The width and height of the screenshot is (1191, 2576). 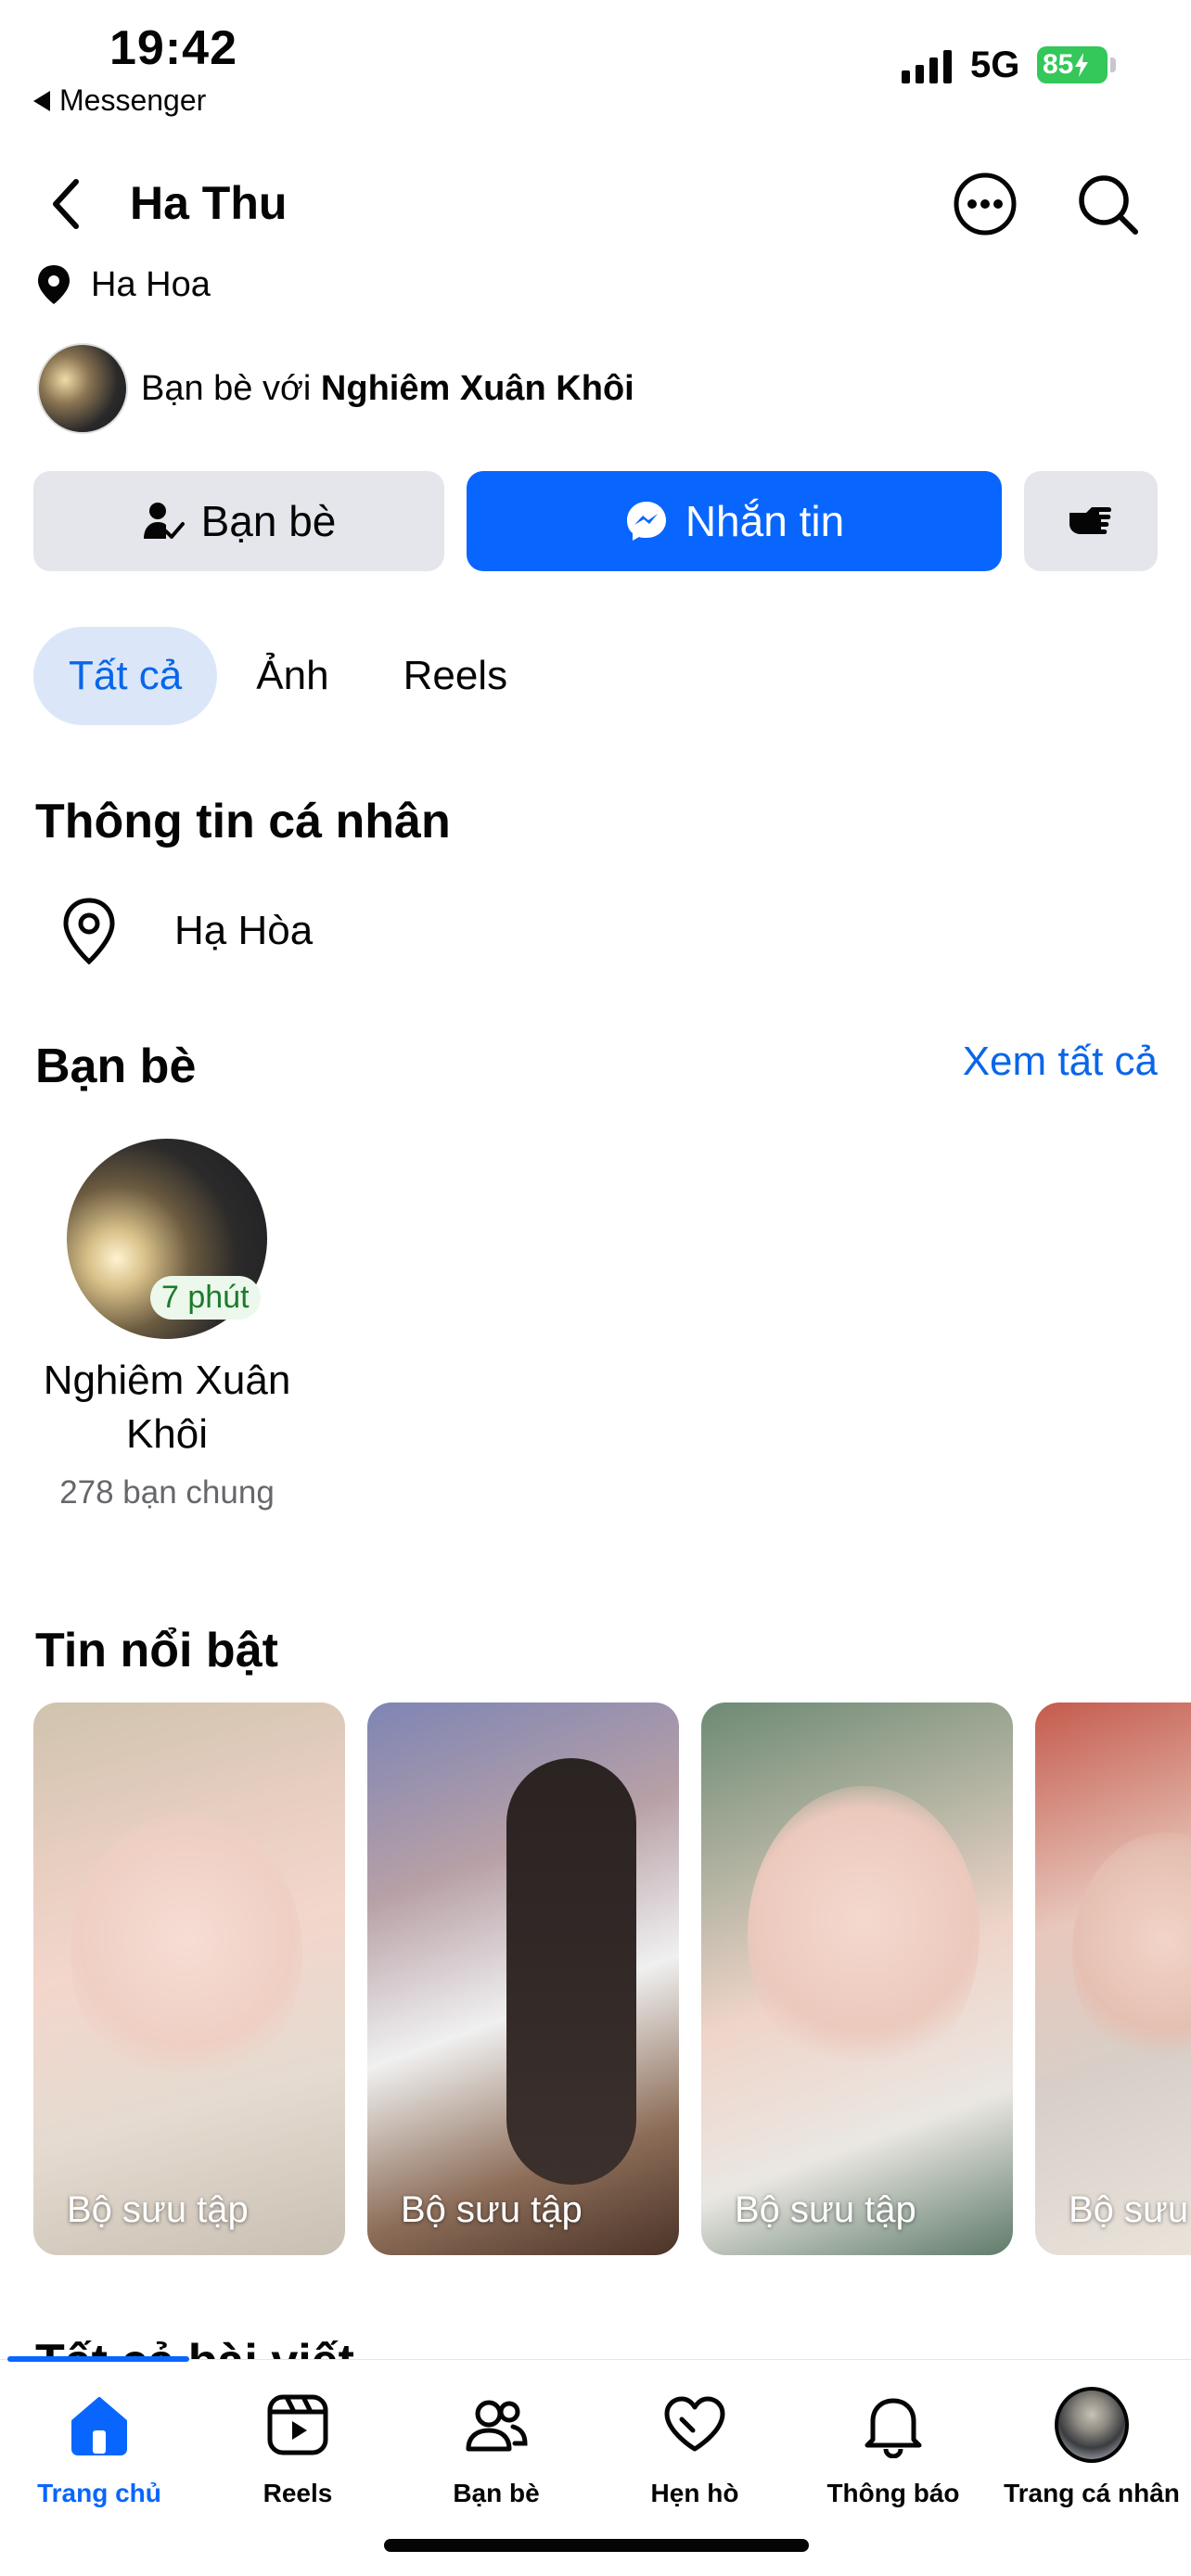 I want to click on friends-with-text: Bạn bè với Nghiêm Xuân Khôi, so click(x=387, y=389).